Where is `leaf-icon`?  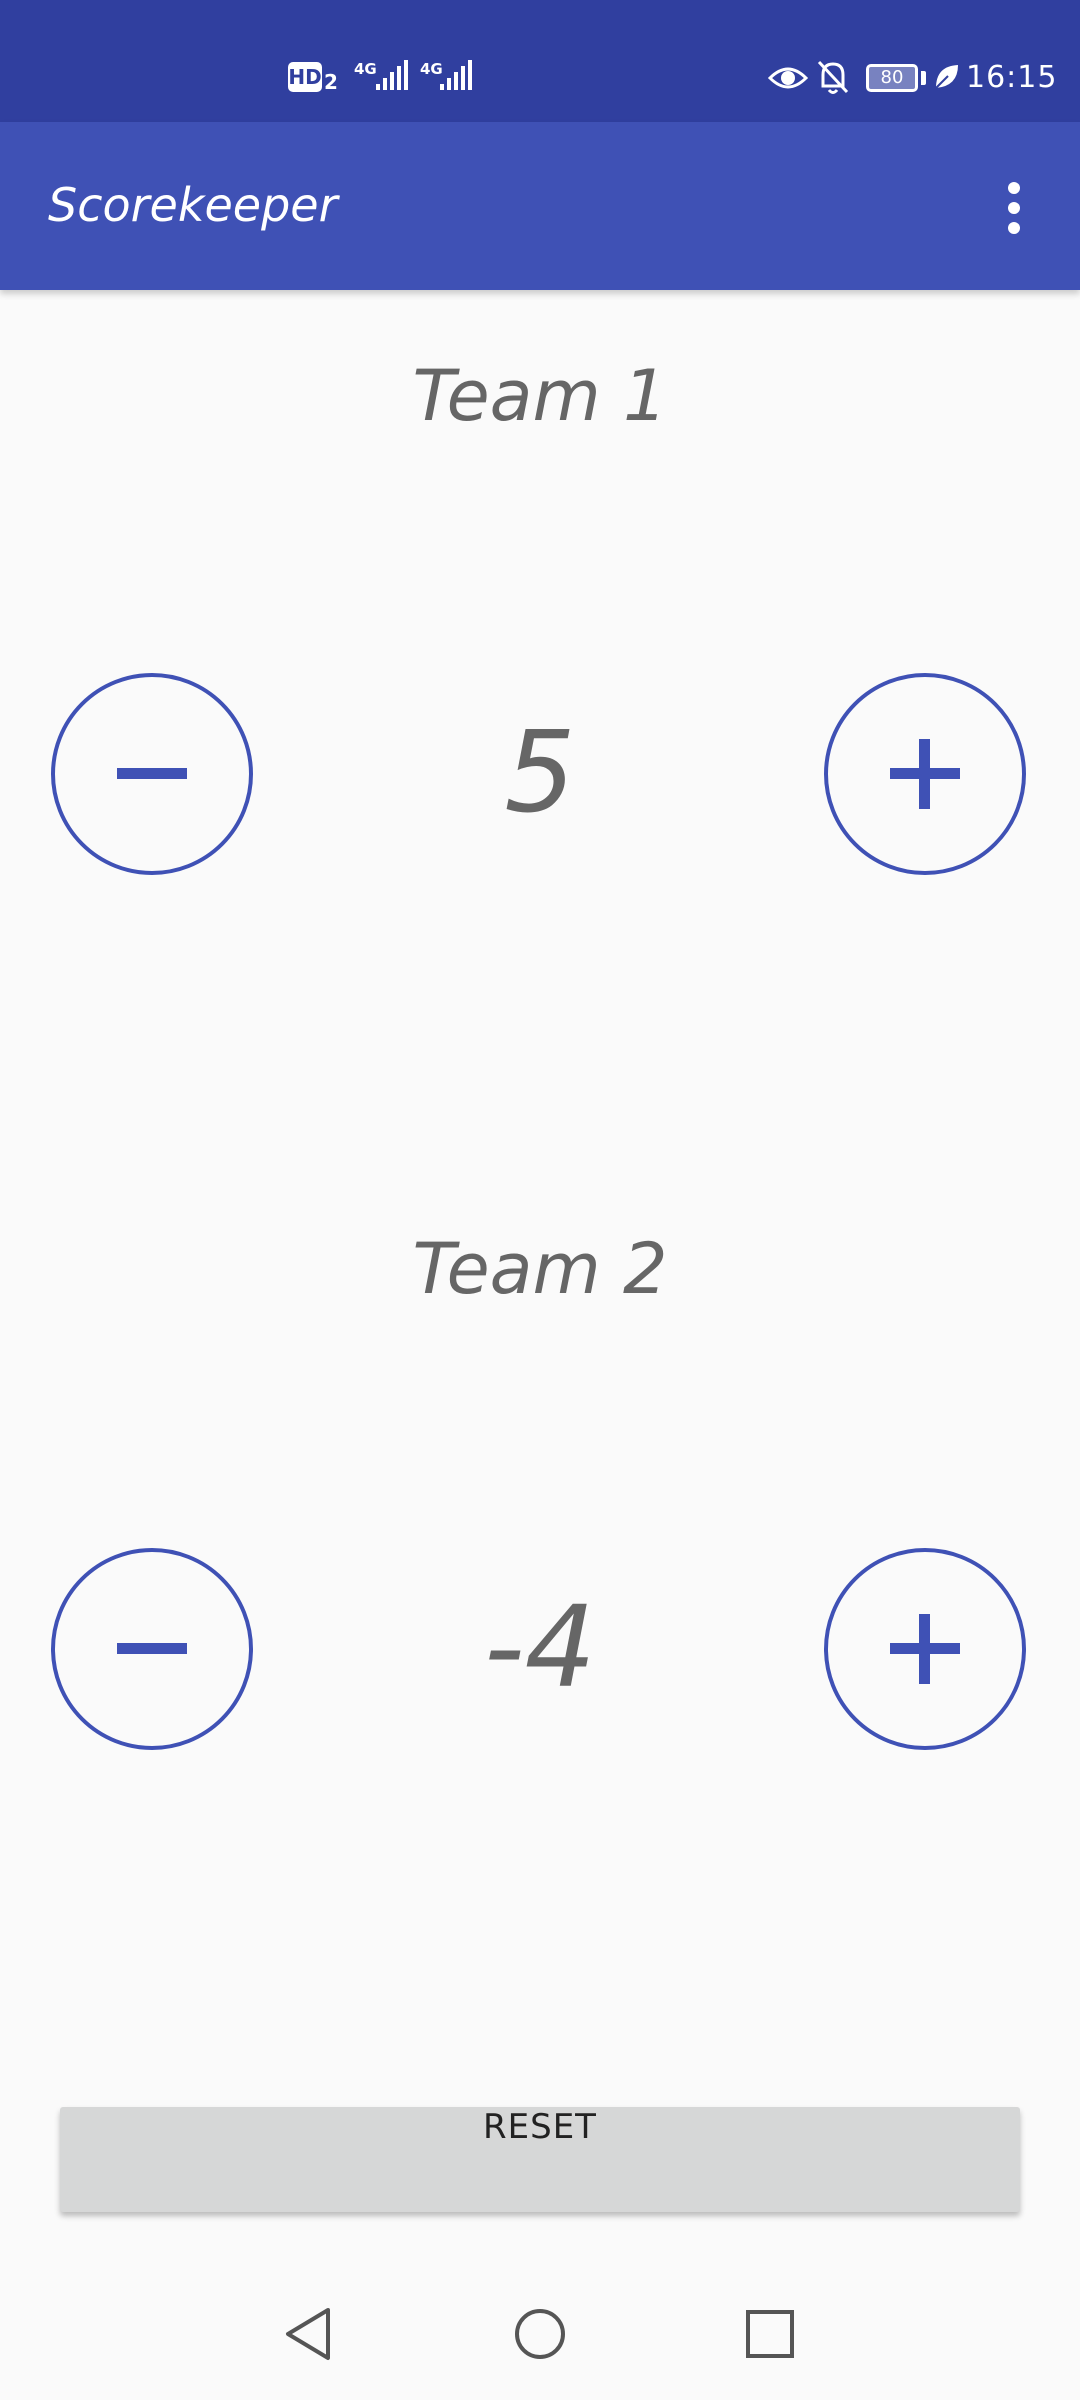
leaf-icon is located at coordinates (946, 77).